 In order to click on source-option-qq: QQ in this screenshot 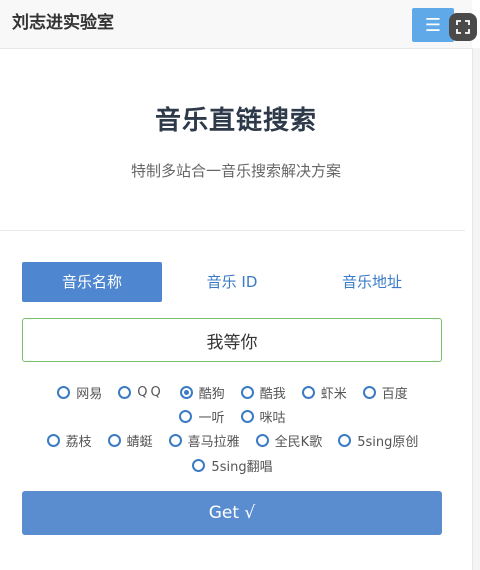, I will do `click(140, 392)`.